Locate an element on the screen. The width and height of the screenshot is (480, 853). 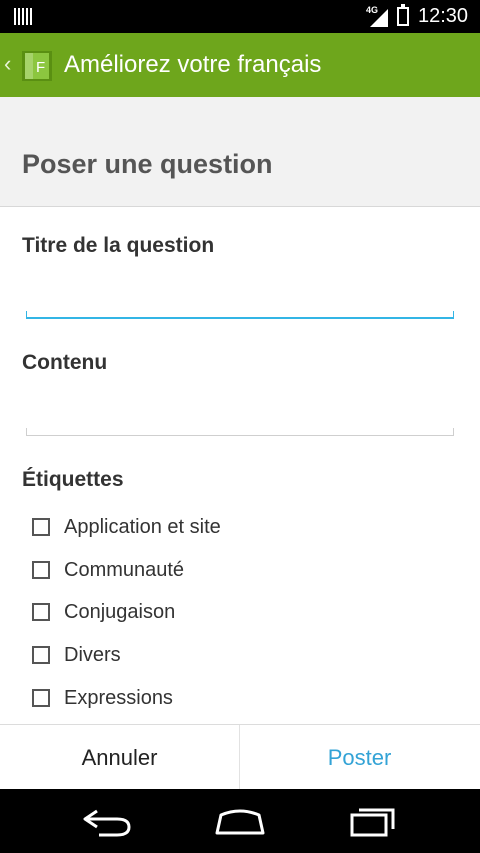
back-chevron-icon: ‹ is located at coordinates (7, 64).